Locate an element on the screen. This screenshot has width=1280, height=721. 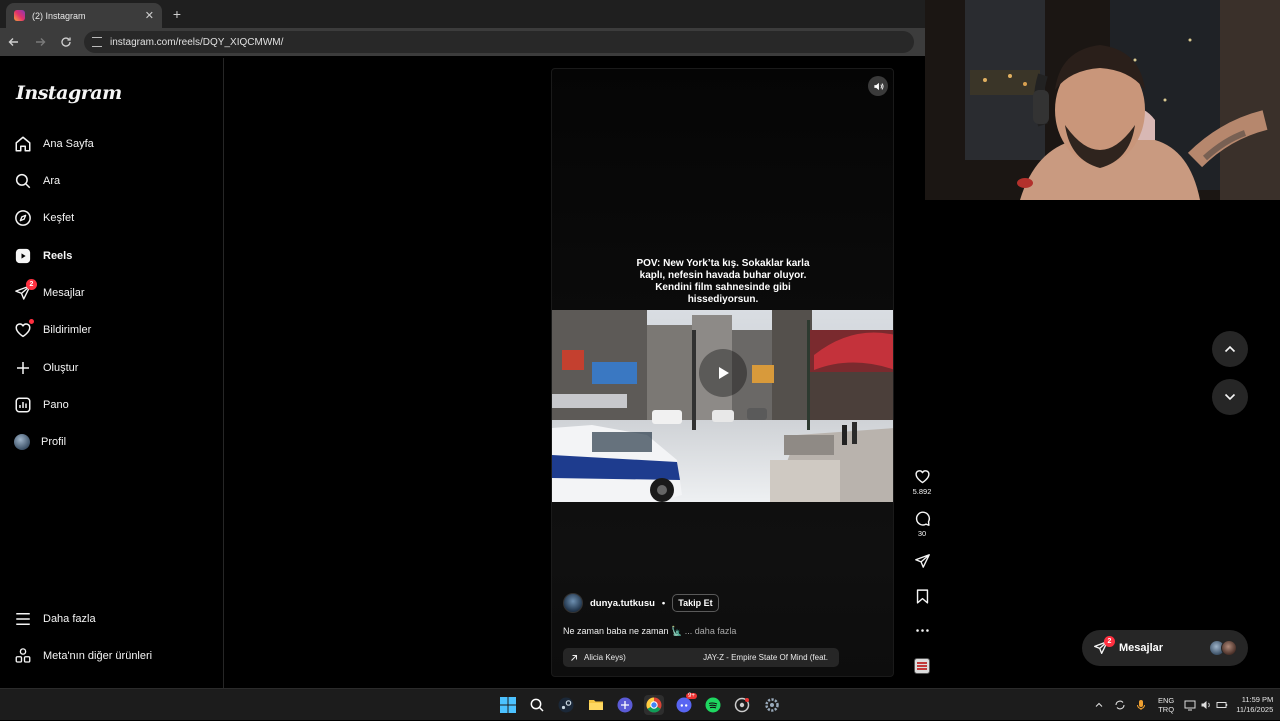
share-action is located at coordinates (922, 561).